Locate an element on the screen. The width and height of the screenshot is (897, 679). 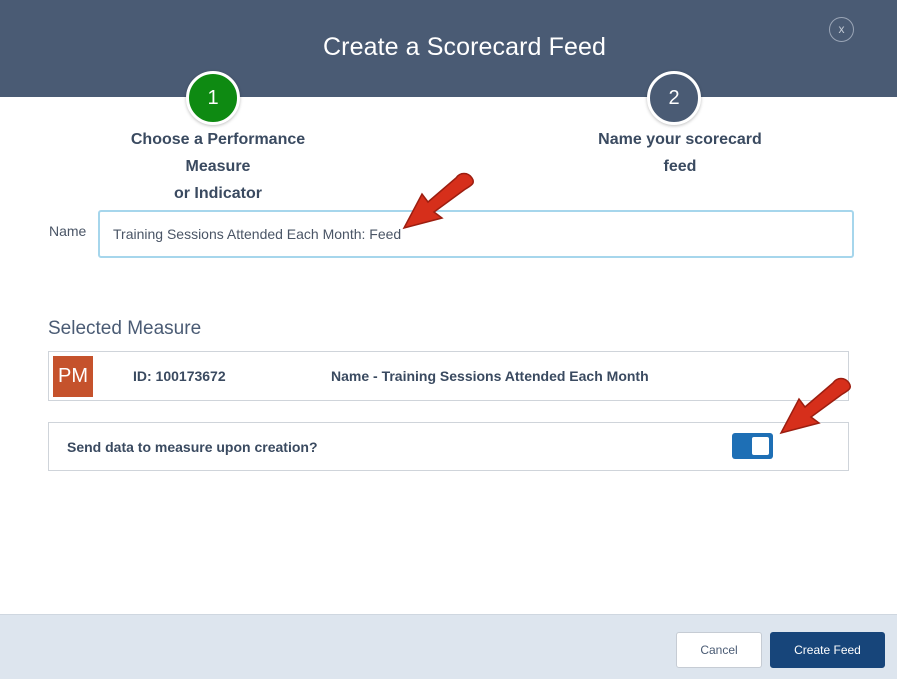
step-1-label-line2: or Indicator is located at coordinates (217, 193).